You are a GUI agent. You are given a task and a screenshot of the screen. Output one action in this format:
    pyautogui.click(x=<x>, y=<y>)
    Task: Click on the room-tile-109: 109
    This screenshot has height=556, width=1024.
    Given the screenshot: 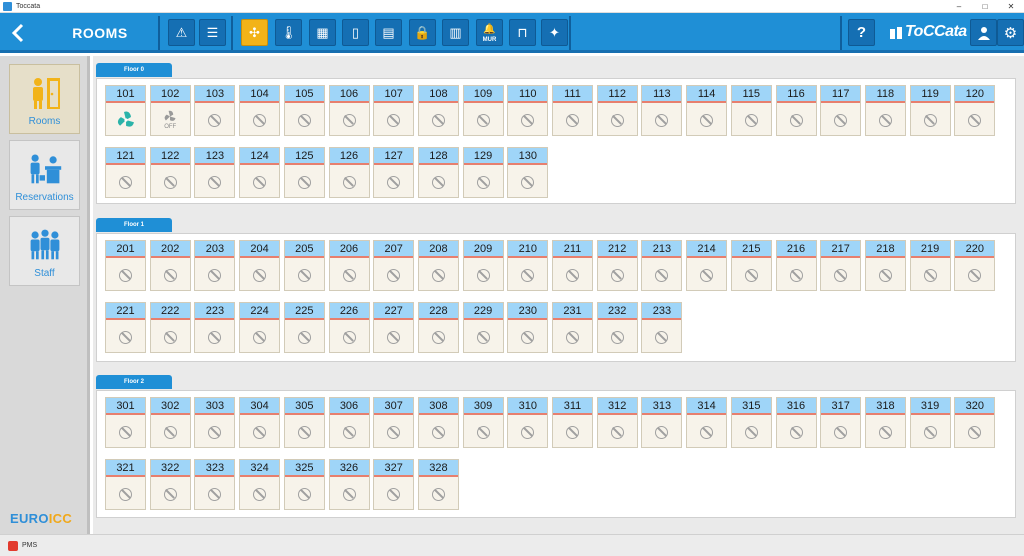 What is the action you would take?
    pyautogui.click(x=483, y=110)
    